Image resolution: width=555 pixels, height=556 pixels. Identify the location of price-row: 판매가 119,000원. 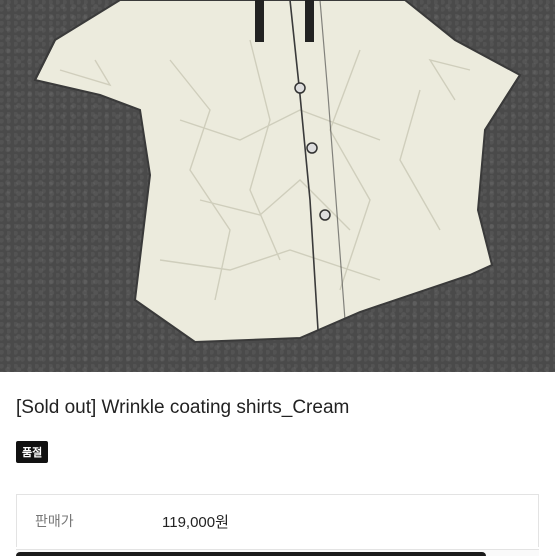
(277, 520).